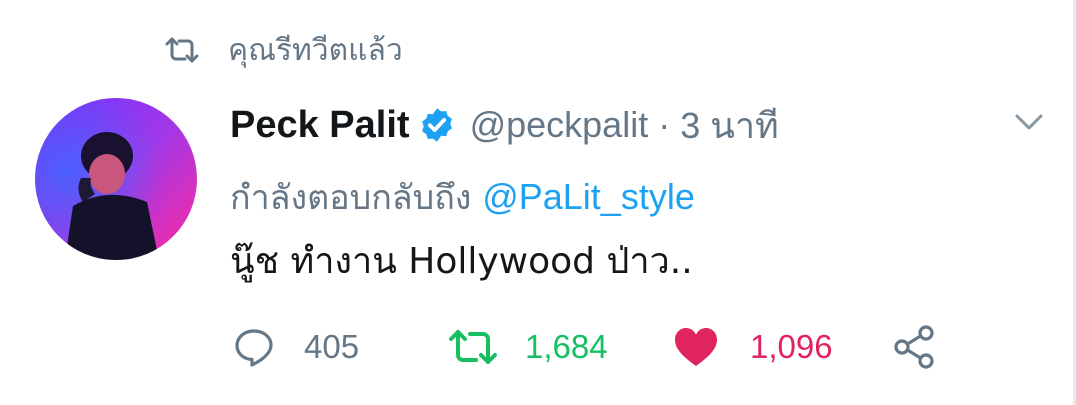  I want to click on avatar-image, so click(116, 179).